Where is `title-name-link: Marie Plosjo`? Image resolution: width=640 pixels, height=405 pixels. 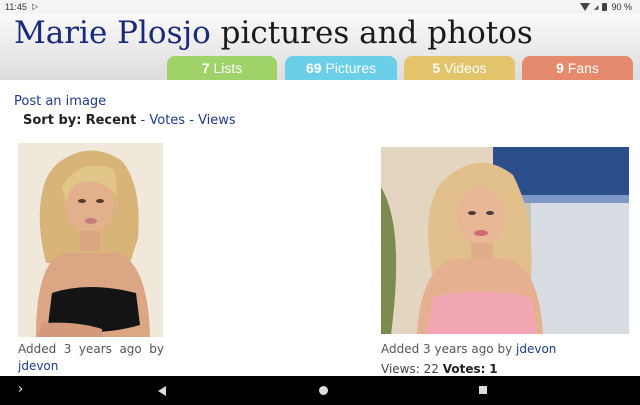 title-name-link: Marie Plosjo is located at coordinates (112, 33).